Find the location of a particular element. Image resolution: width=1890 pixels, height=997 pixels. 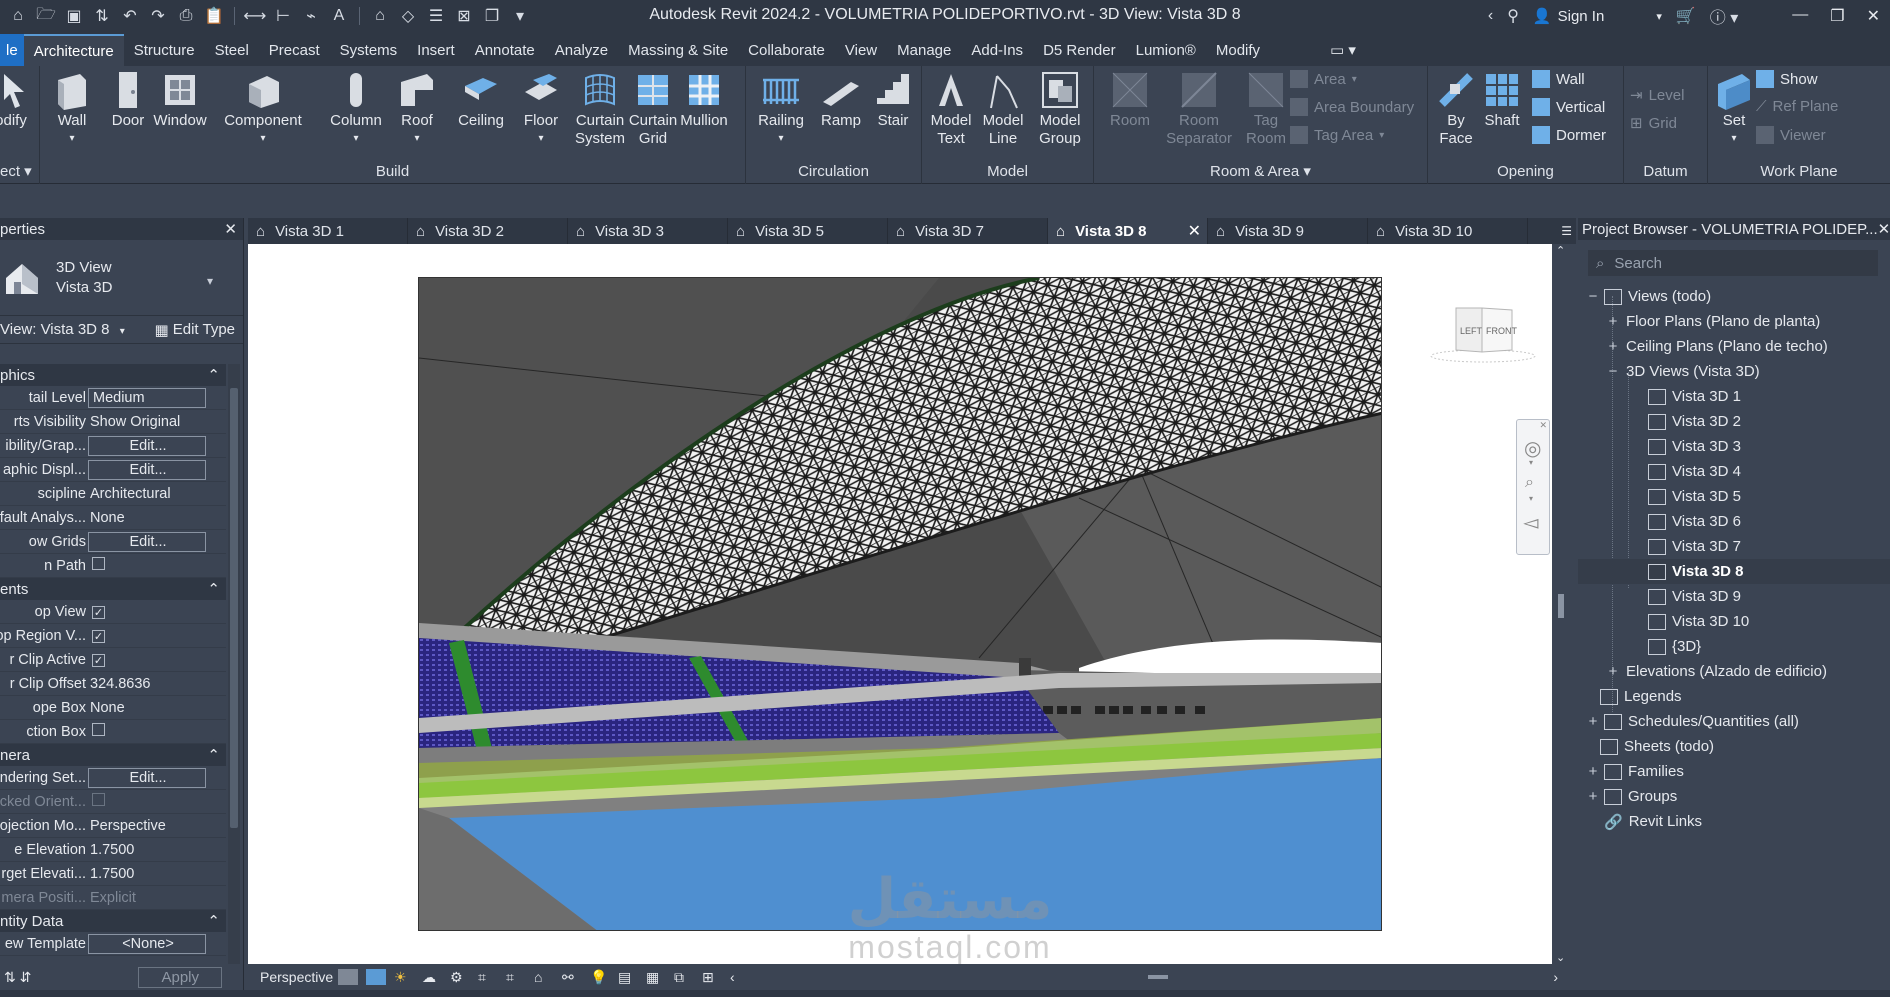

room-button: Room is located at coordinates (1130, 100).